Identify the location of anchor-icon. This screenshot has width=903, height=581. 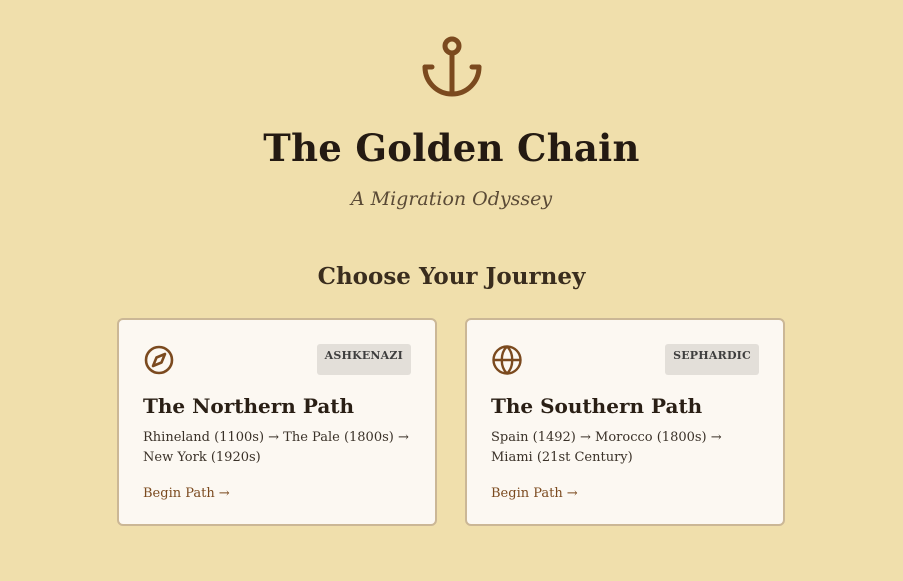
(452, 66).